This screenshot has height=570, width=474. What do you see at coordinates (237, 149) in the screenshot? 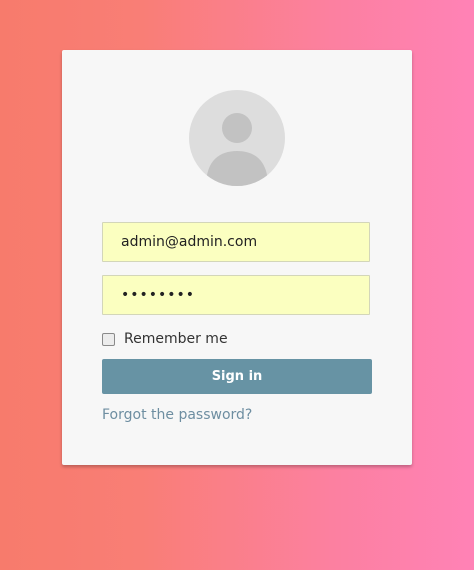
I see `user-silhouette-icon` at bounding box center [237, 149].